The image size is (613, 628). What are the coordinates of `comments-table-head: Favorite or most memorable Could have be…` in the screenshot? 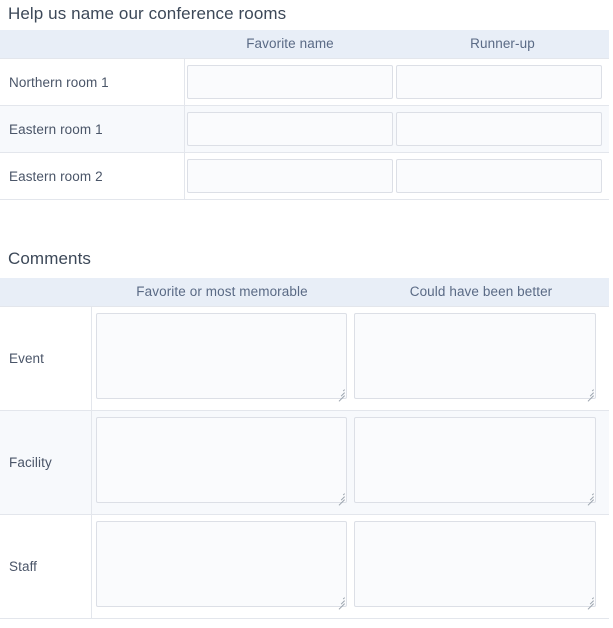 It's located at (304, 292).